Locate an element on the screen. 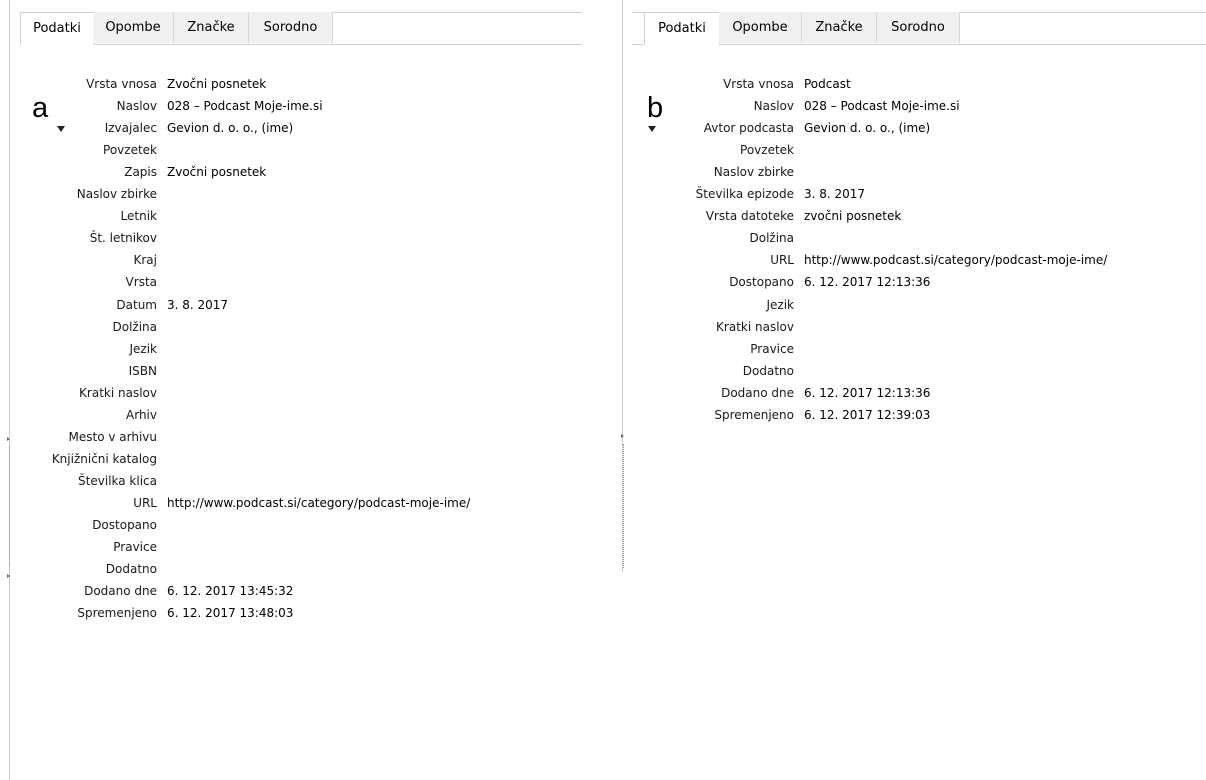 This screenshot has height=780, width=1206. field-label: Št. letnikov is located at coordinates (123, 238).